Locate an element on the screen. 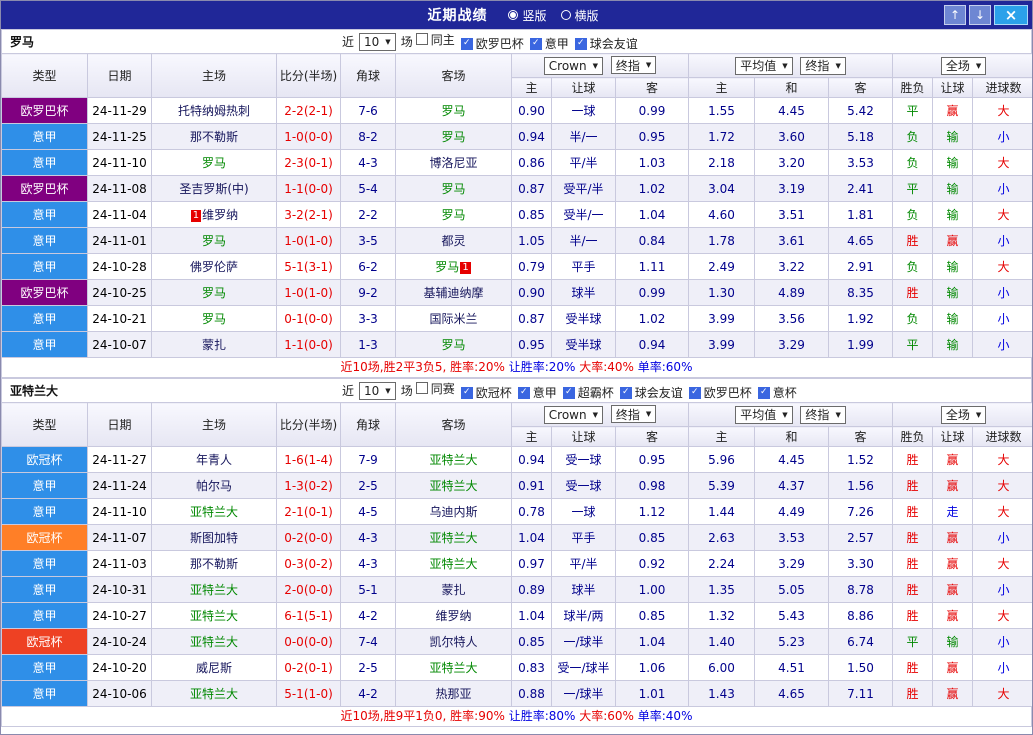  filter-checkbox: ✓ 欧冠杯 is located at coordinates (486, 392).